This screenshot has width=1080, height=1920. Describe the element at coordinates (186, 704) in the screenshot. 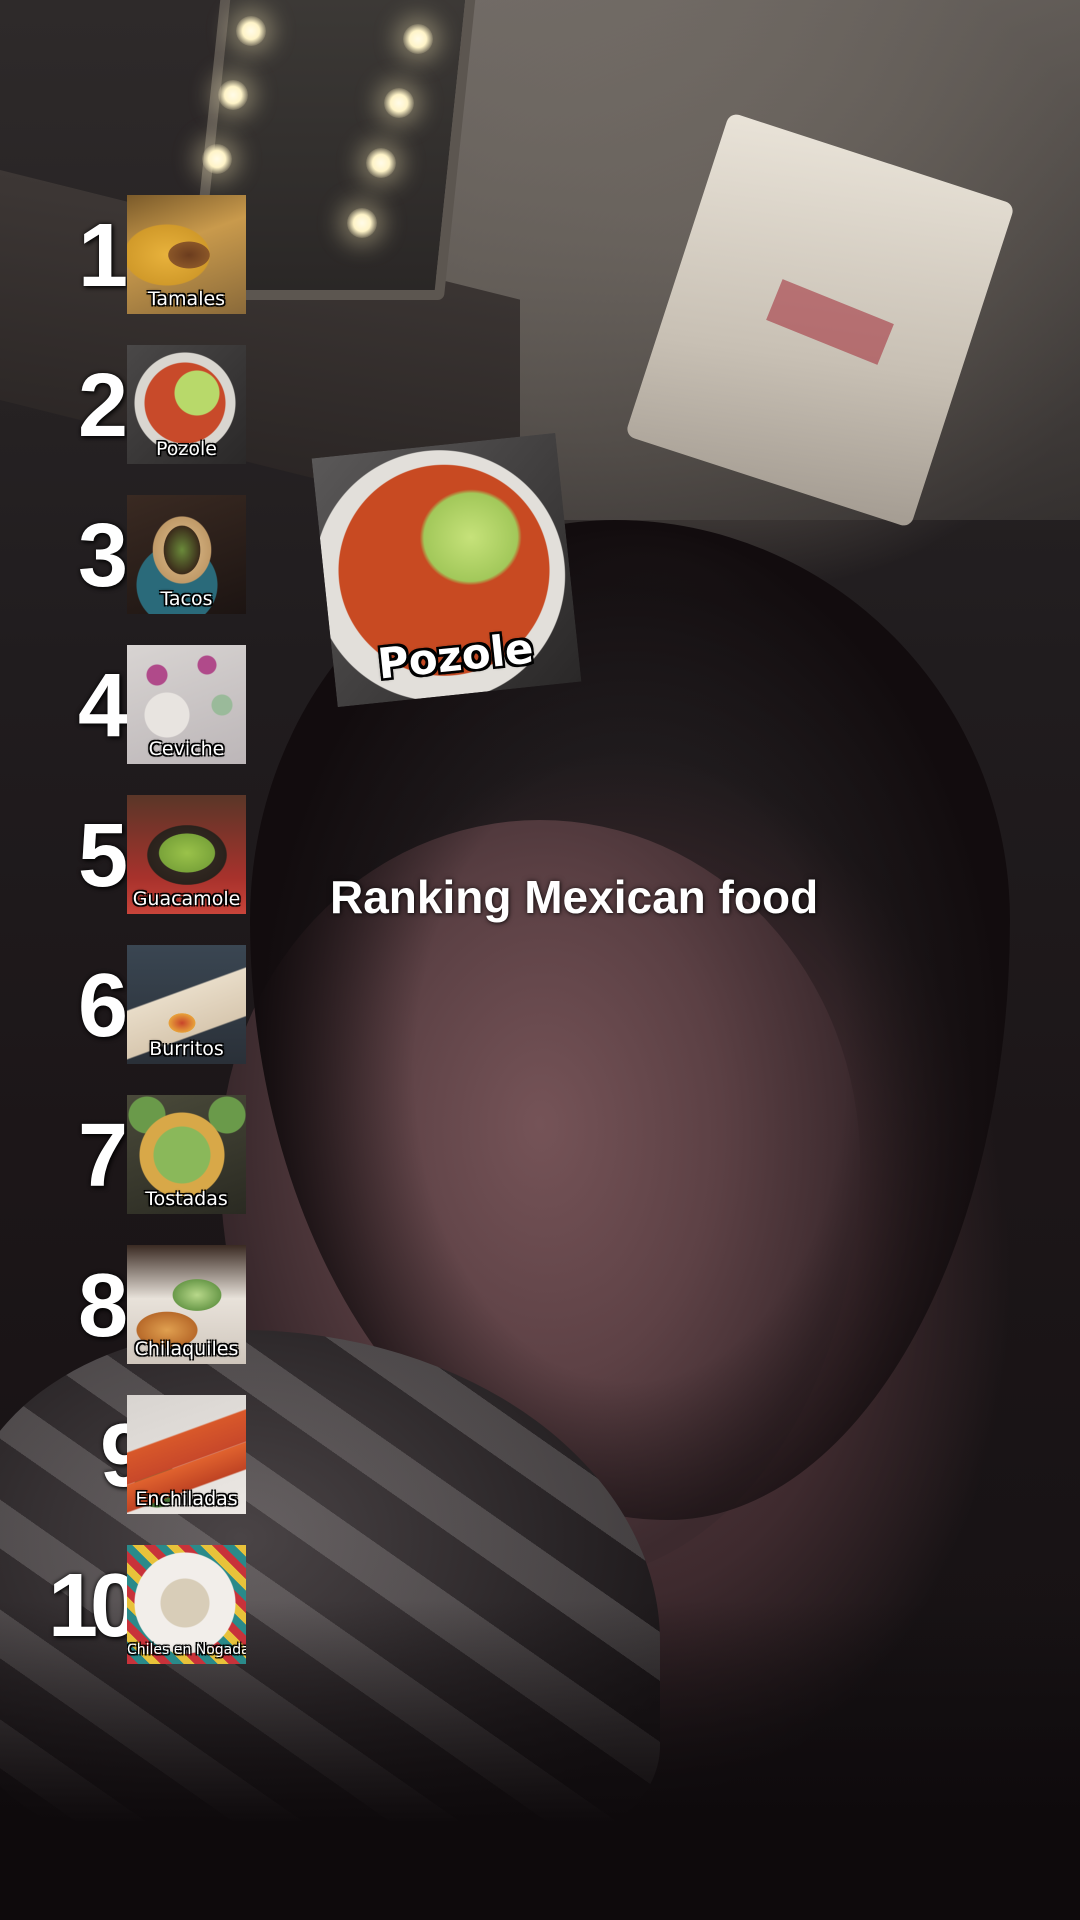

I see `ranking-slot-4: Ceviche` at that location.